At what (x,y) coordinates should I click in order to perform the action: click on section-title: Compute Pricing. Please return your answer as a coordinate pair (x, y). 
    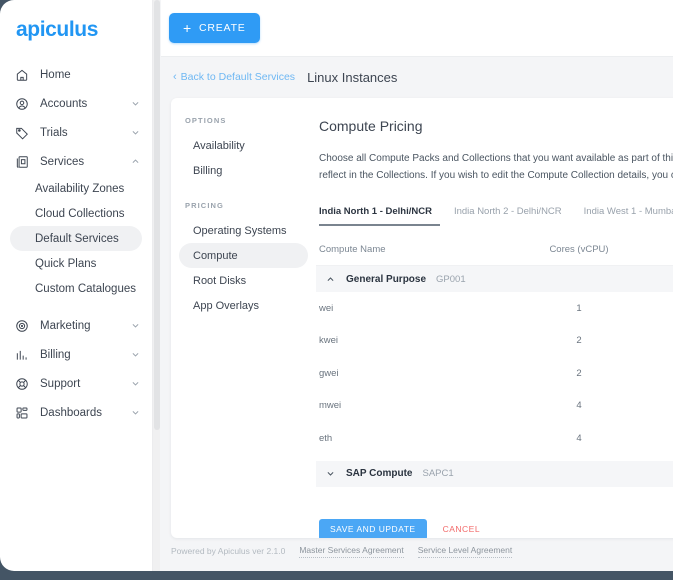
    Looking at the image, I should click on (371, 126).